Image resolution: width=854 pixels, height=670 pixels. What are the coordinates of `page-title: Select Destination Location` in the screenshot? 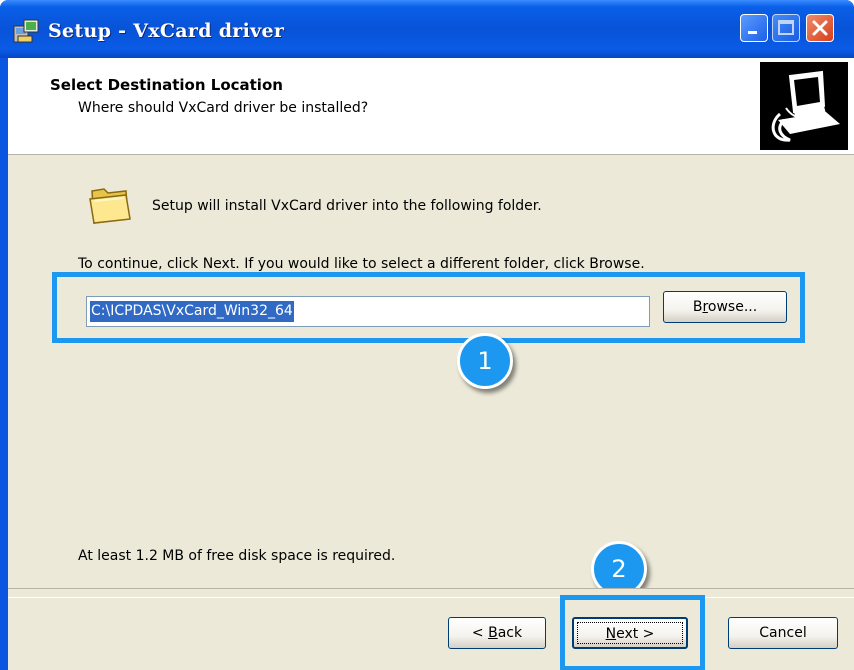 It's located at (166, 85).